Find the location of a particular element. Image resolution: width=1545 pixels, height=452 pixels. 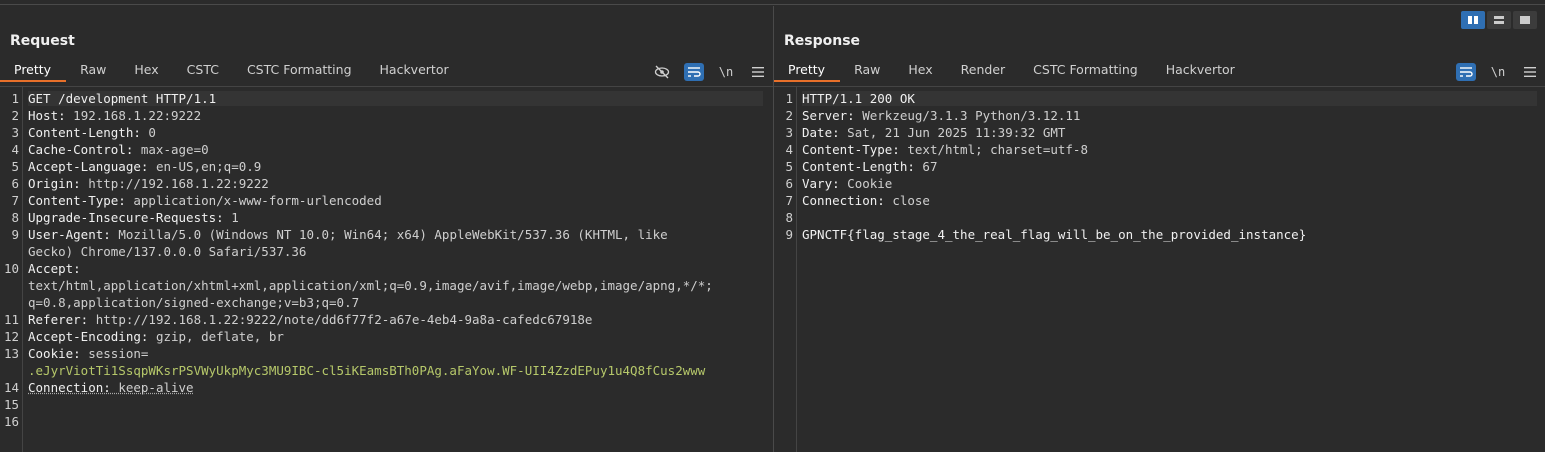

status-line: HTTP/1.1 200 OK is located at coordinates (1169, 98).